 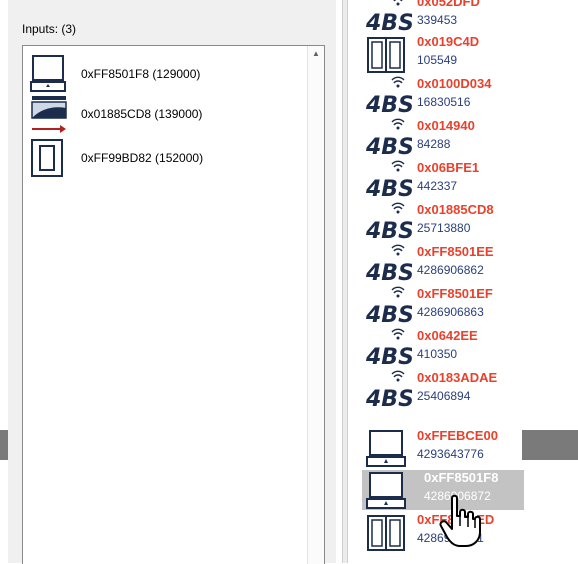 What do you see at coordinates (437, 354) in the screenshot?
I see `device-number: 410350` at bounding box center [437, 354].